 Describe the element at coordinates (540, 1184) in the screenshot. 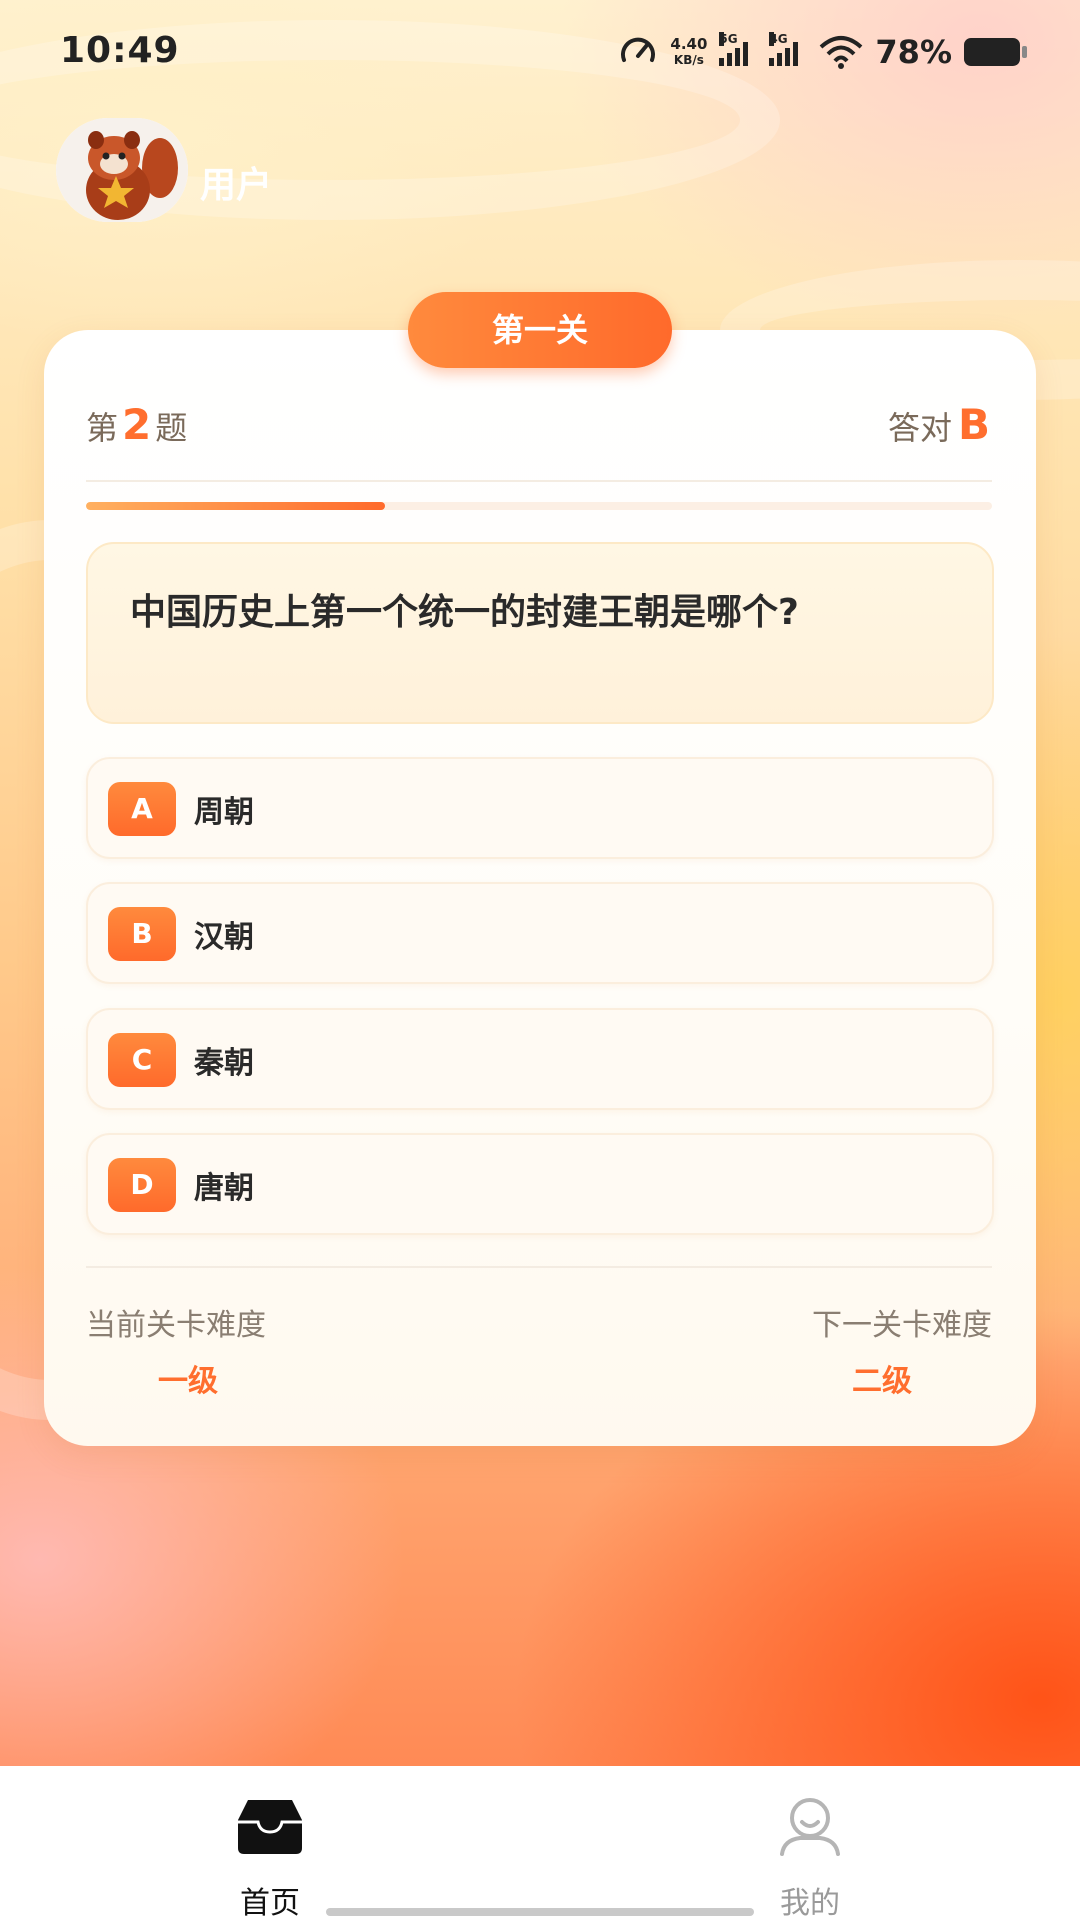

I see `option-d: D 唐朝` at that location.